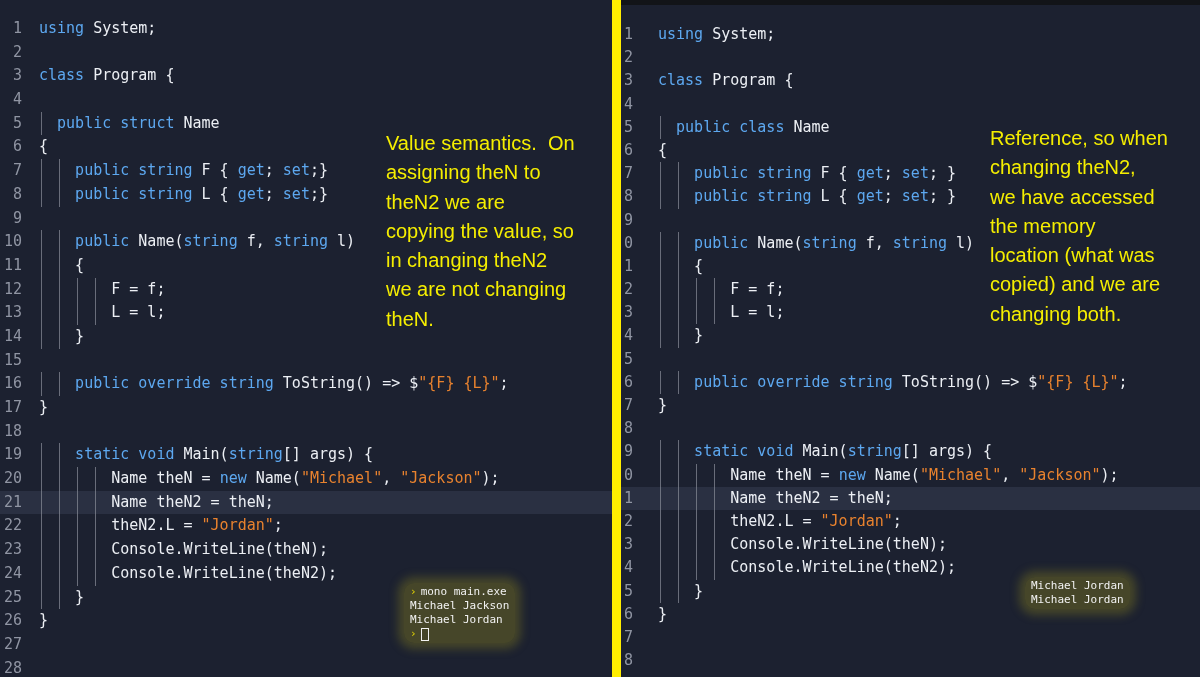 This screenshot has height=677, width=1200. What do you see at coordinates (12, 479) in the screenshot?
I see `line-number: 20` at bounding box center [12, 479].